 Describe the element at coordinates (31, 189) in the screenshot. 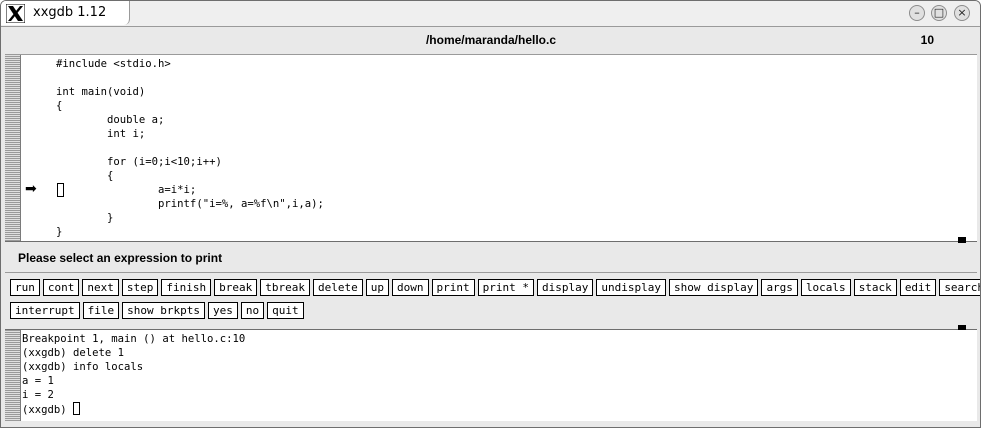

I see `exec-arrow-icon: ➡` at that location.